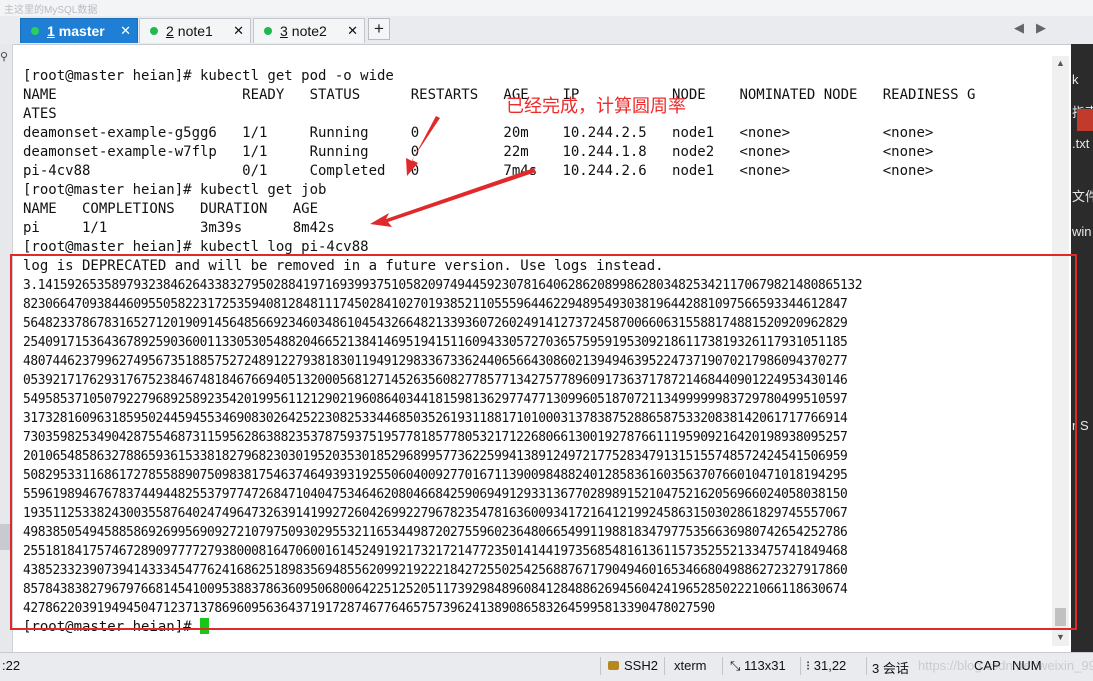 The height and width of the screenshot is (681, 1093). Describe the element at coordinates (987, 665) in the screenshot. I see `status-caps: CAP` at that location.